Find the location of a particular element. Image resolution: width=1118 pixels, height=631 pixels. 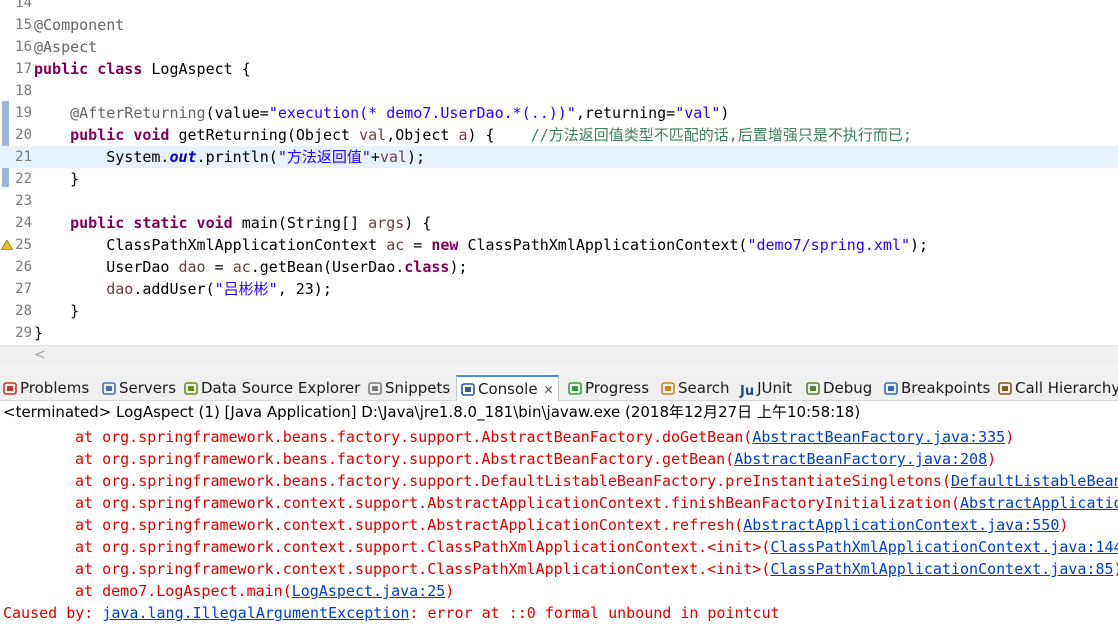

tab-servers: Servers is located at coordinates (139, 388).